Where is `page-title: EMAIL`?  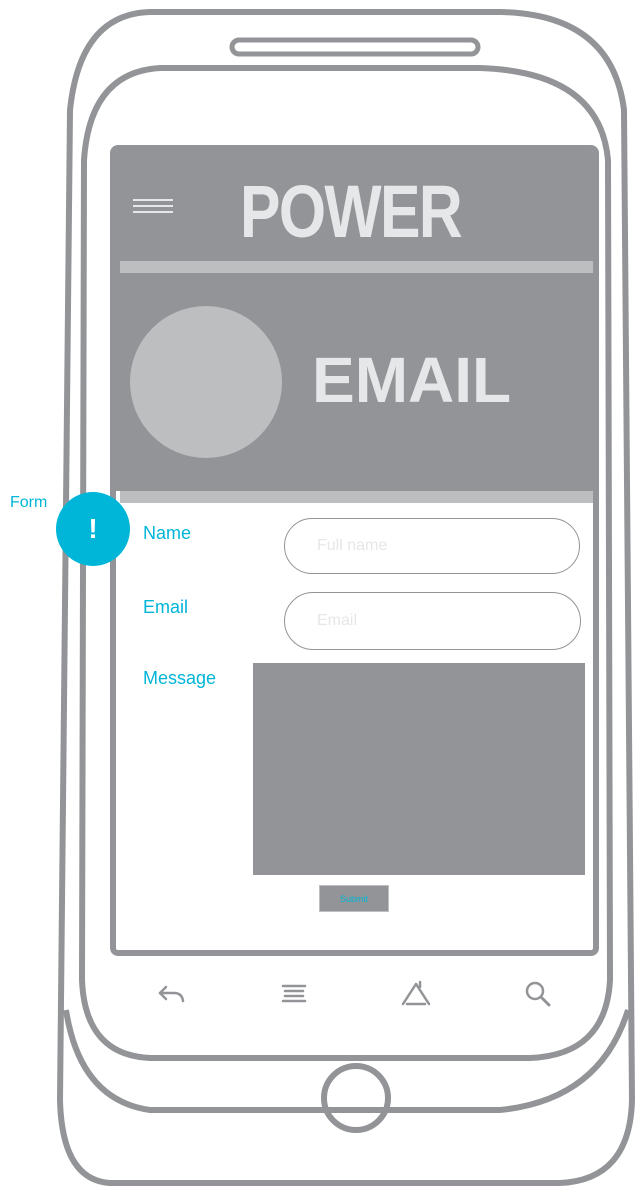
page-title: EMAIL is located at coordinates (412, 380).